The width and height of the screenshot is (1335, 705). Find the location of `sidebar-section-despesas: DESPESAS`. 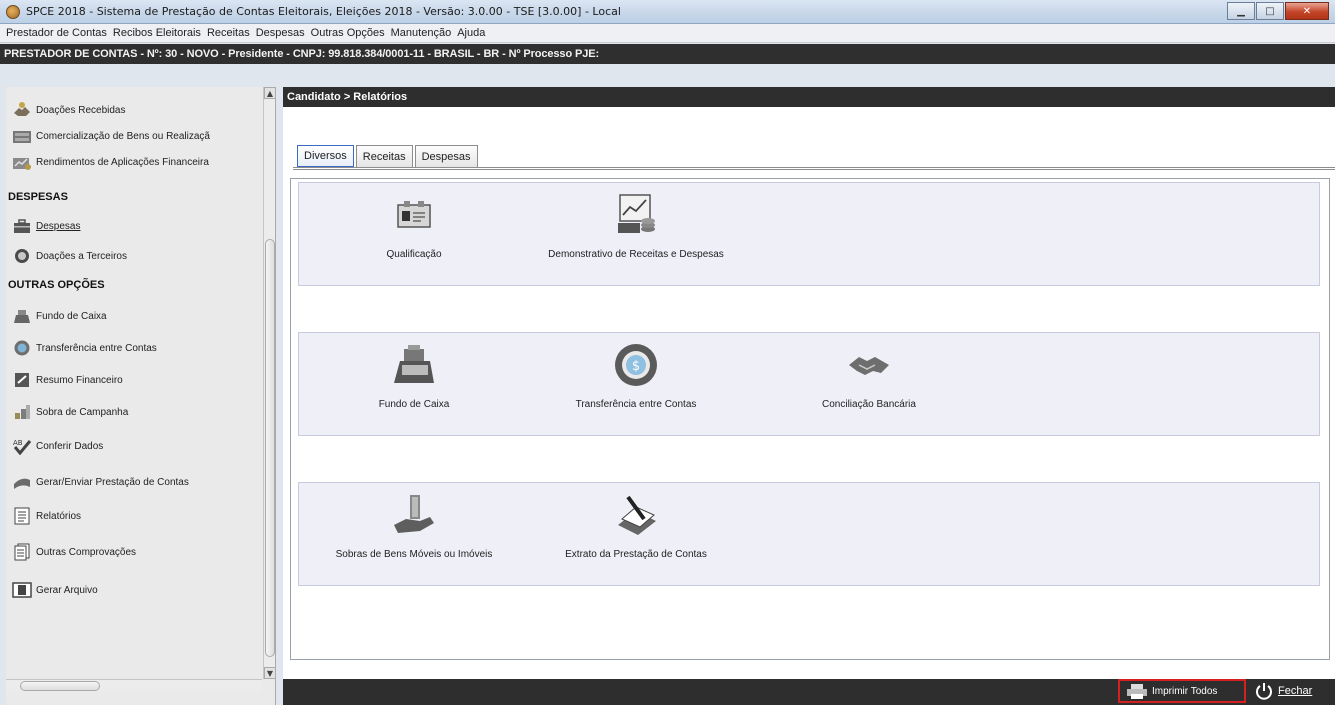

sidebar-section-despesas: DESPESAS is located at coordinates (38, 197).